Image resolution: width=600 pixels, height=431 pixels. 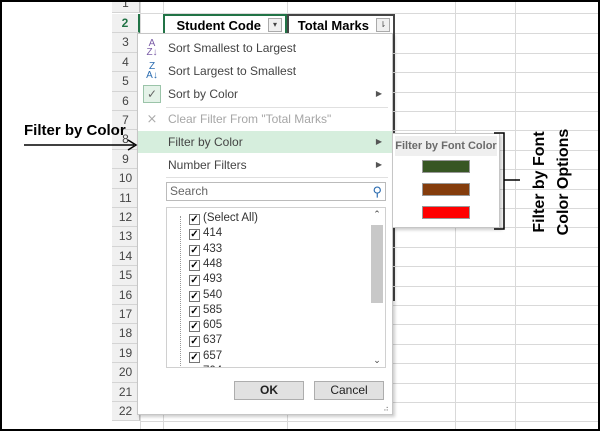 I want to click on list-item: ✓ 414, so click(x=205, y=233).